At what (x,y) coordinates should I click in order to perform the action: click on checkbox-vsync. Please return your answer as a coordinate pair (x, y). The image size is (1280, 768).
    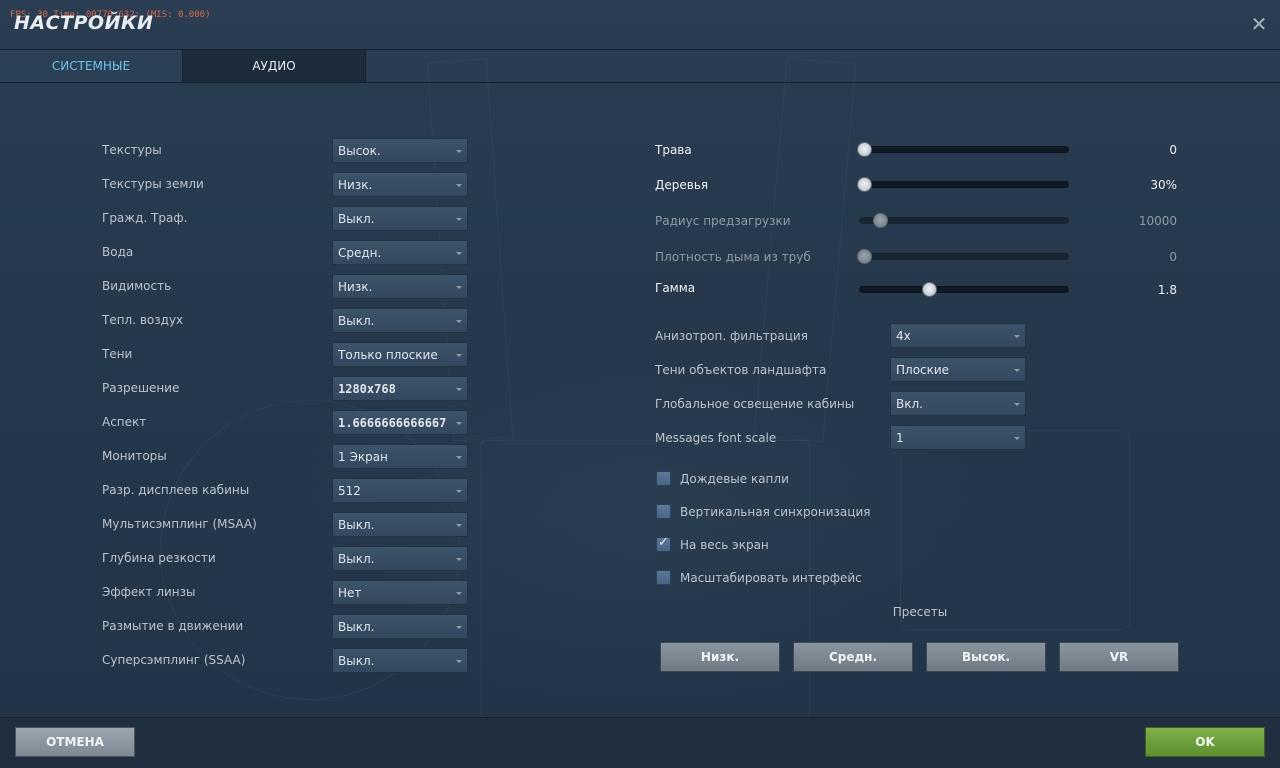
    Looking at the image, I should click on (663, 511).